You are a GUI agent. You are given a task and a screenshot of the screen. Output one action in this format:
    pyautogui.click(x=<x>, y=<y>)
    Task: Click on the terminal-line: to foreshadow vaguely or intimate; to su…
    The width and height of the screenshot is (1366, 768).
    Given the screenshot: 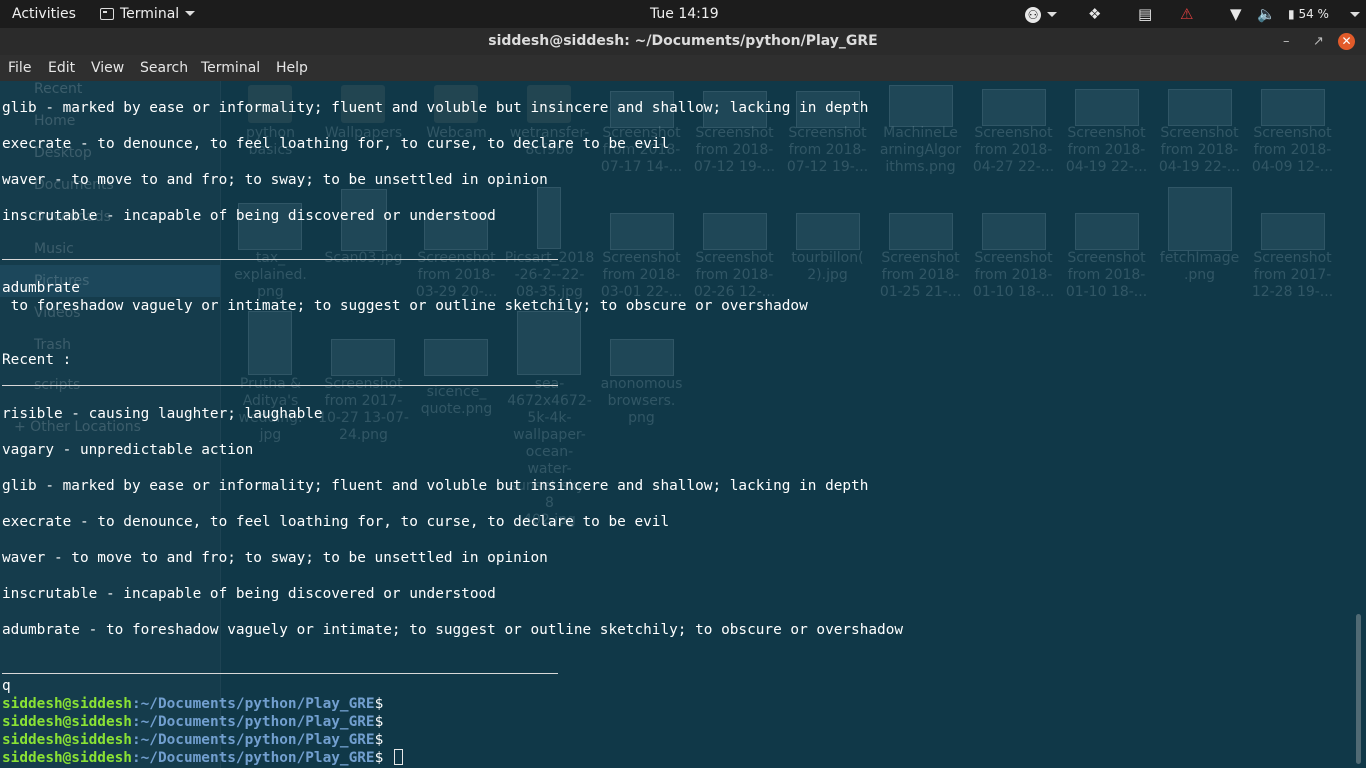 What is the action you would take?
    pyautogui.click(x=405, y=306)
    